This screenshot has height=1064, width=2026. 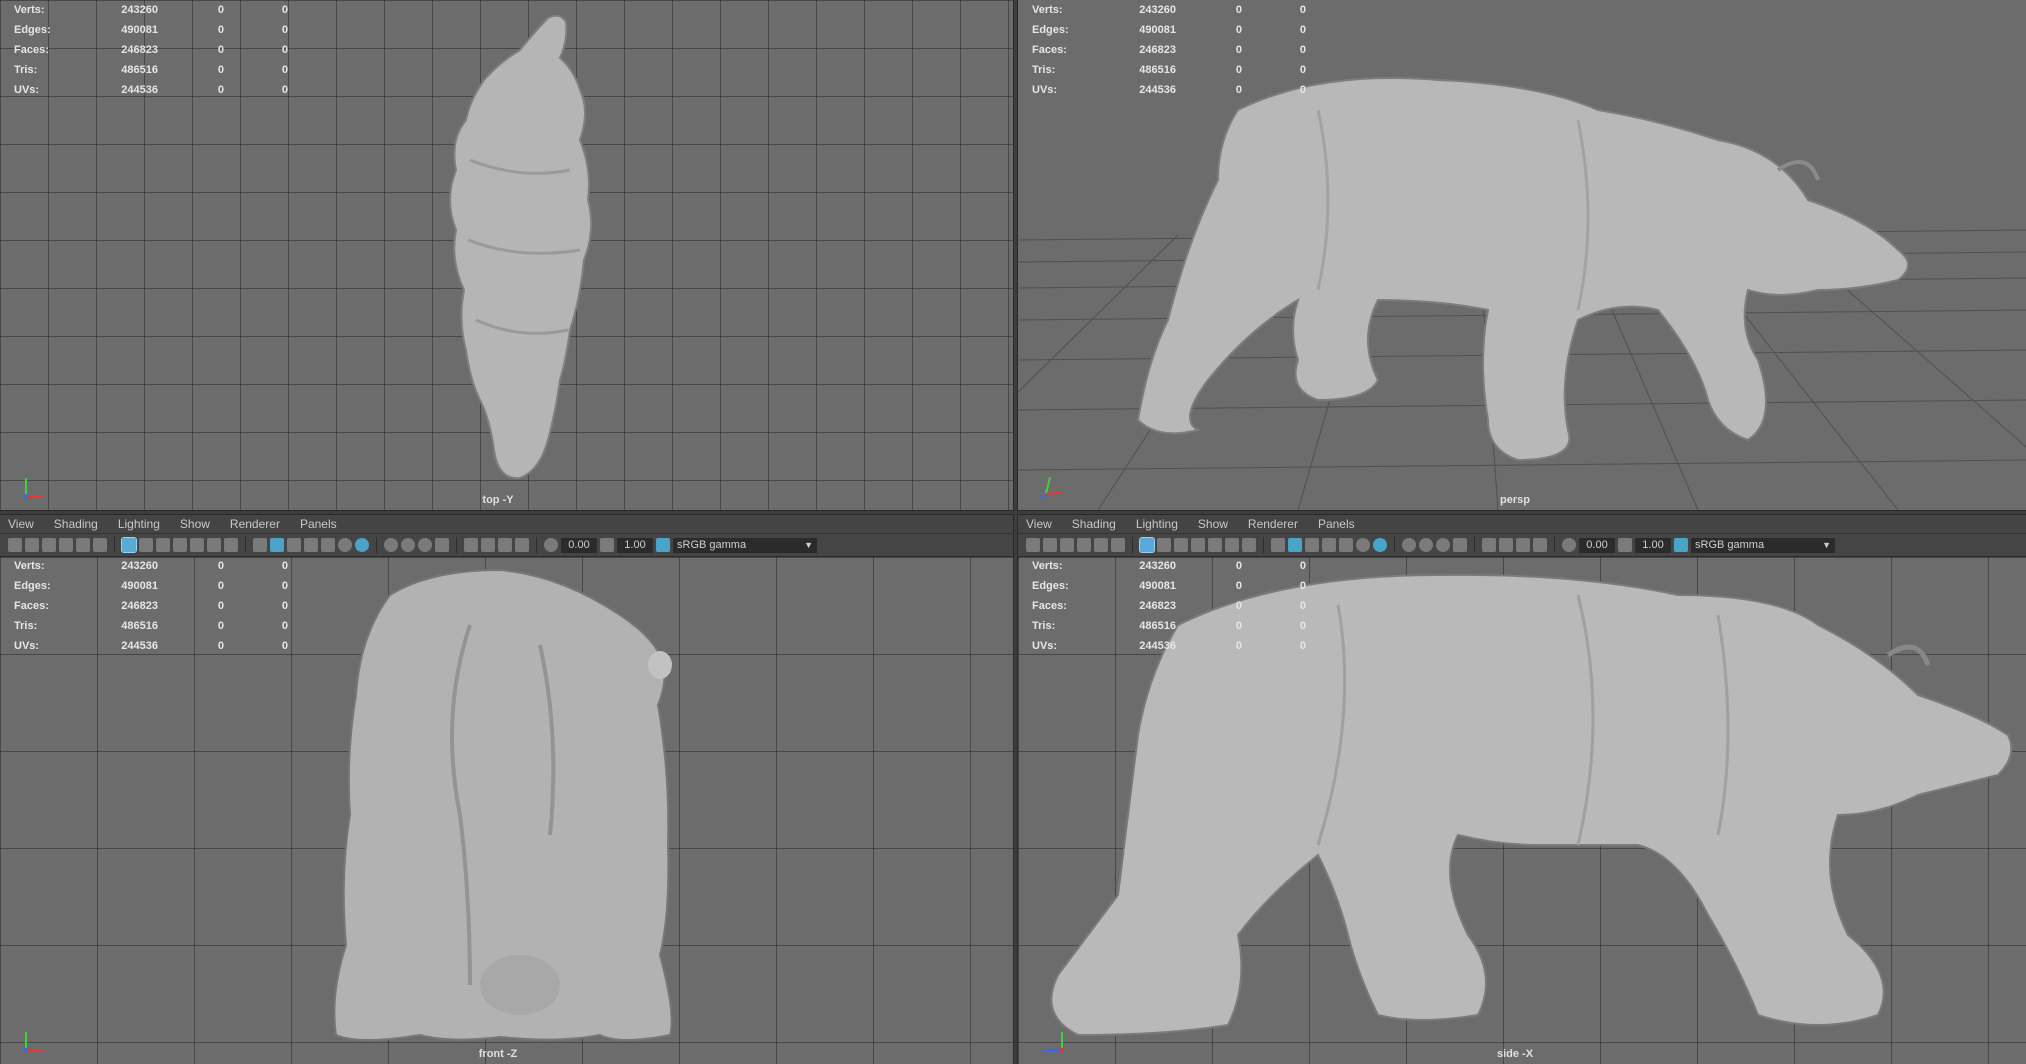 What do you see at coordinates (1515, 1054) in the screenshot?
I see `camera-label-side: side -X` at bounding box center [1515, 1054].